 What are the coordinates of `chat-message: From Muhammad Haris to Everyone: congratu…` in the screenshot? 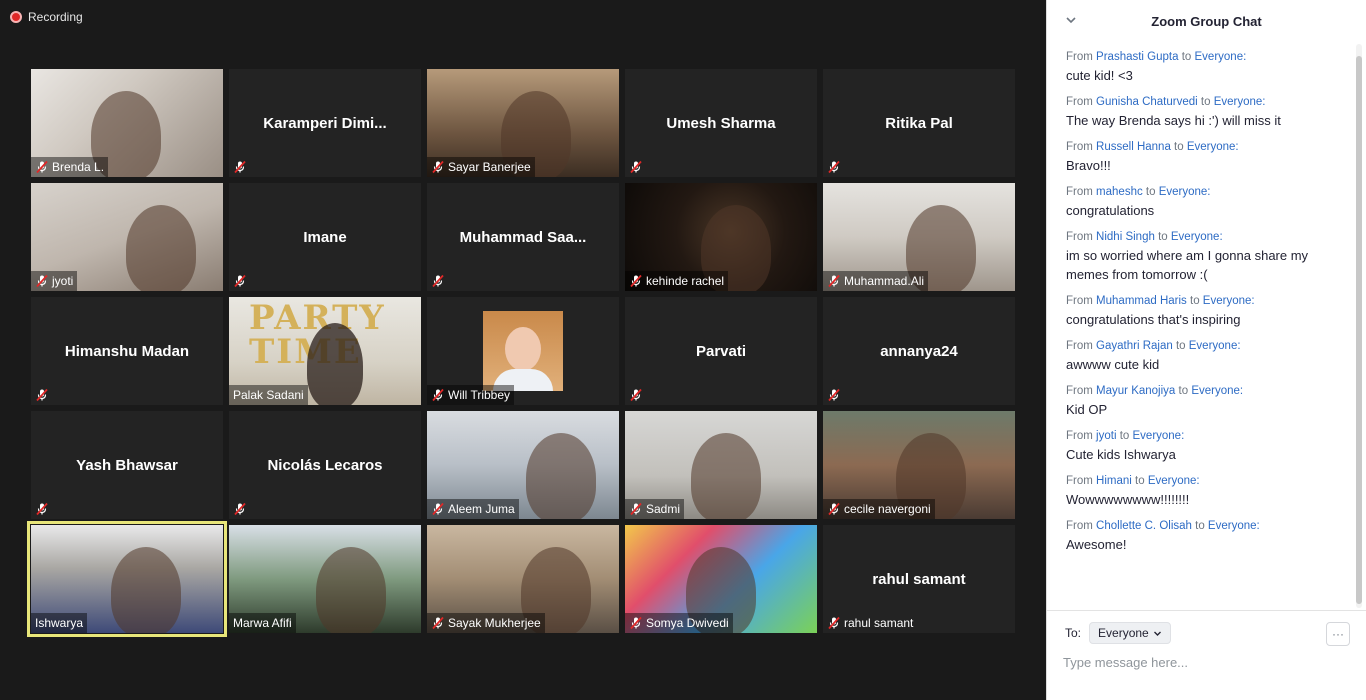 It's located at (1211, 311).